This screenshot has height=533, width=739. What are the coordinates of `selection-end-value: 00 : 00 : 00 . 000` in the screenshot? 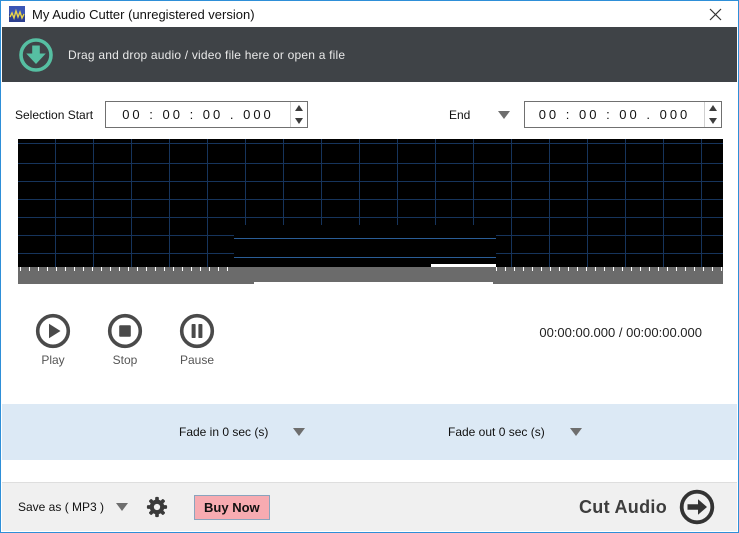 It's located at (614, 114).